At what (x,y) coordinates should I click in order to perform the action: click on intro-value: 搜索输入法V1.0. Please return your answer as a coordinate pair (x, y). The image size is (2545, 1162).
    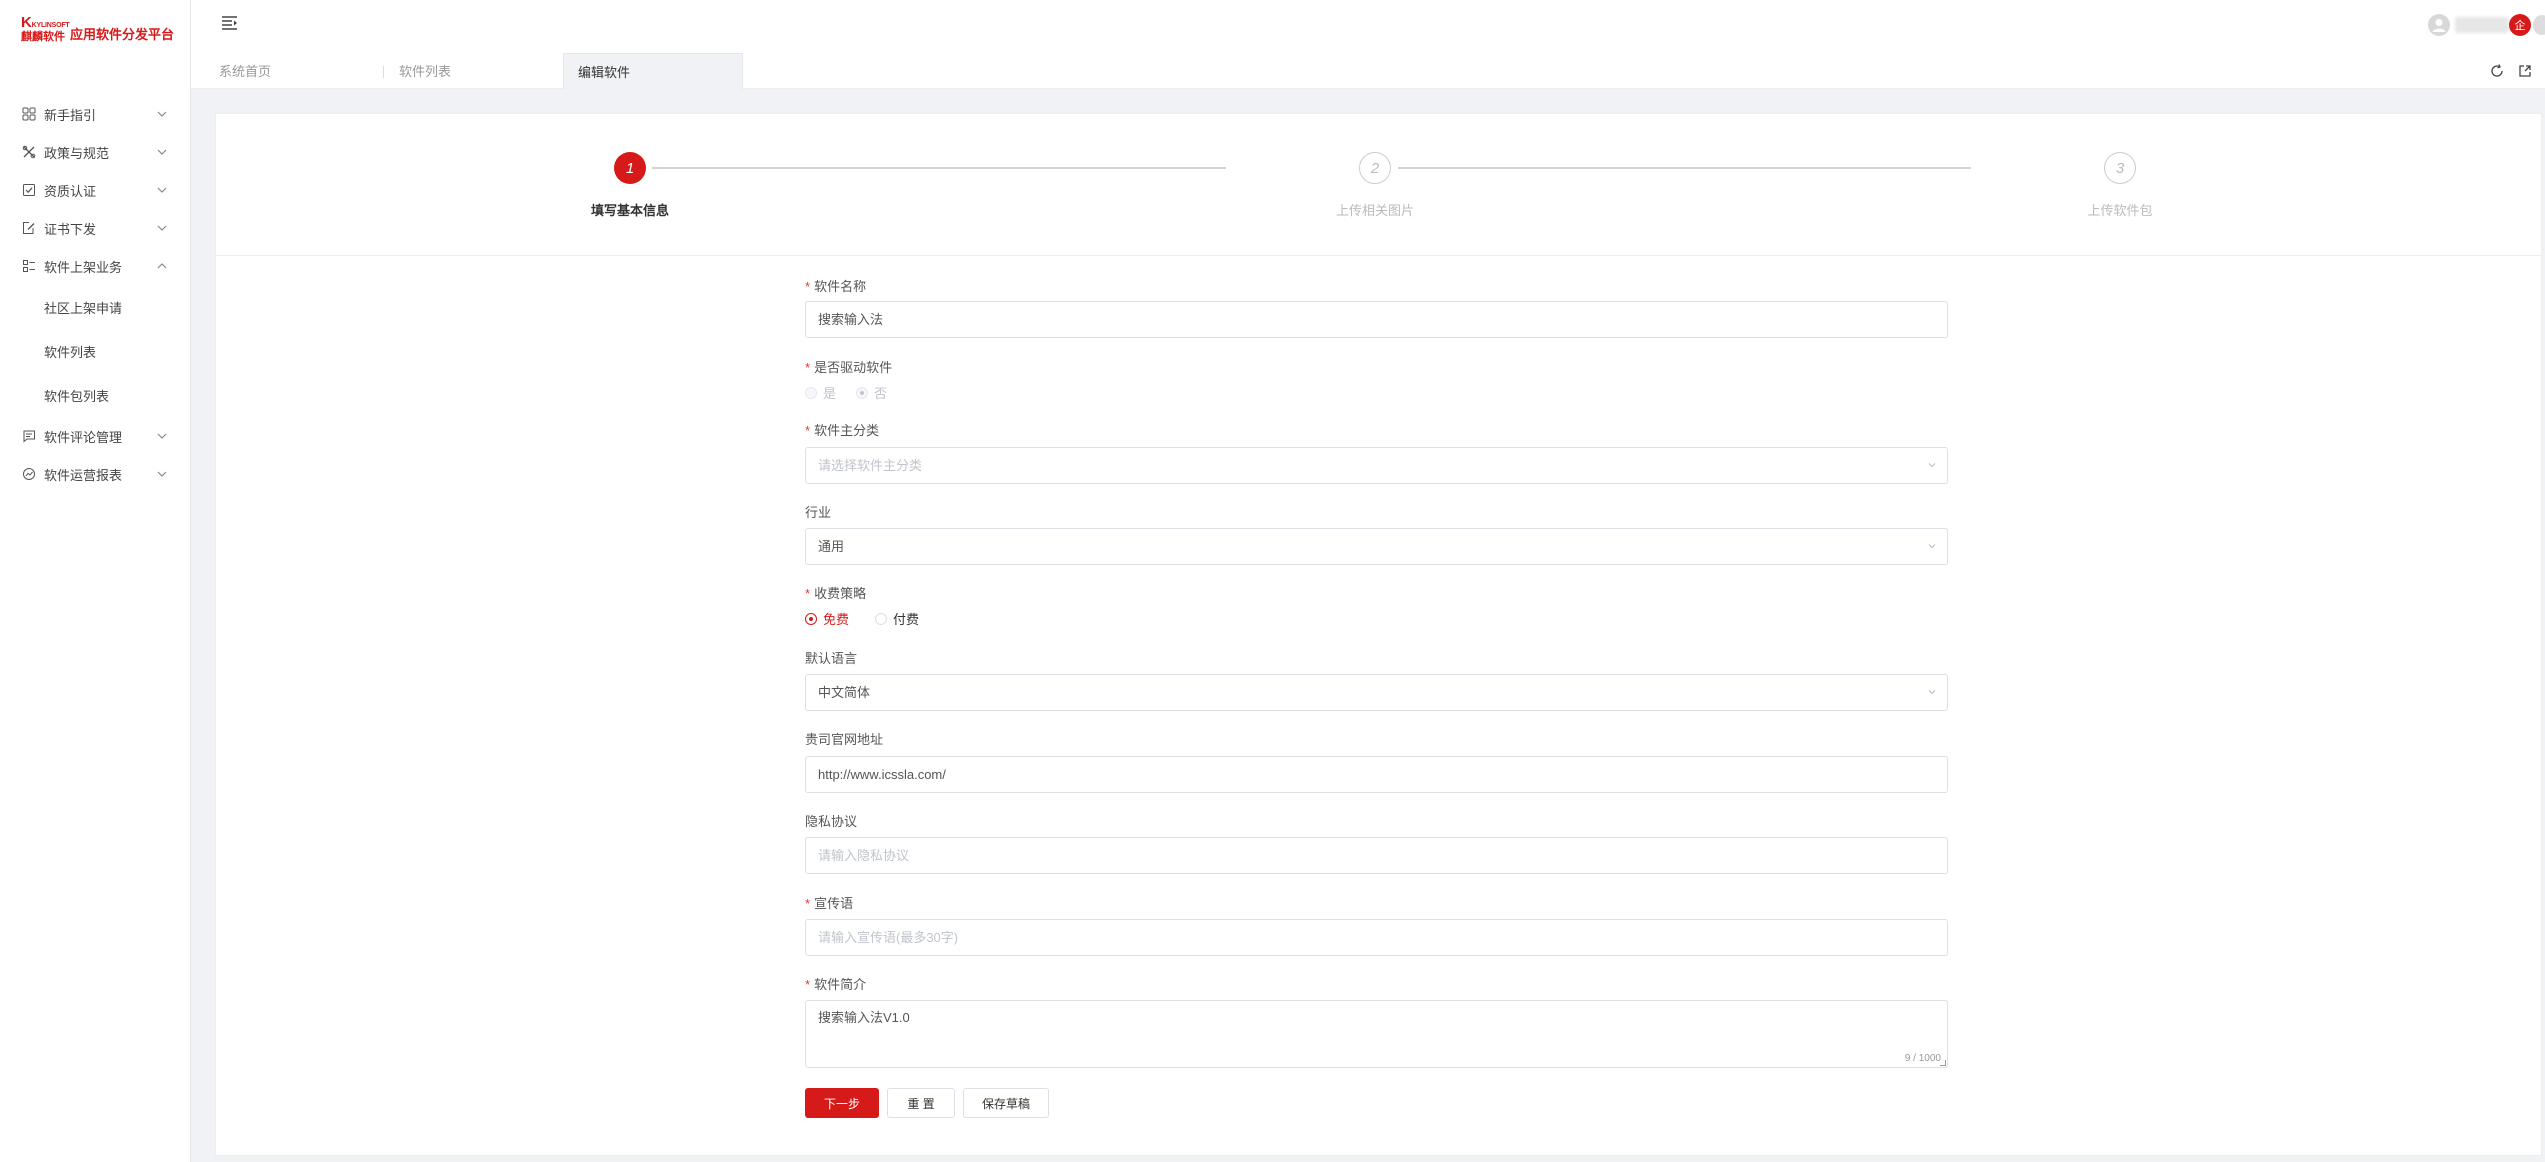
    Looking at the image, I should click on (864, 1017).